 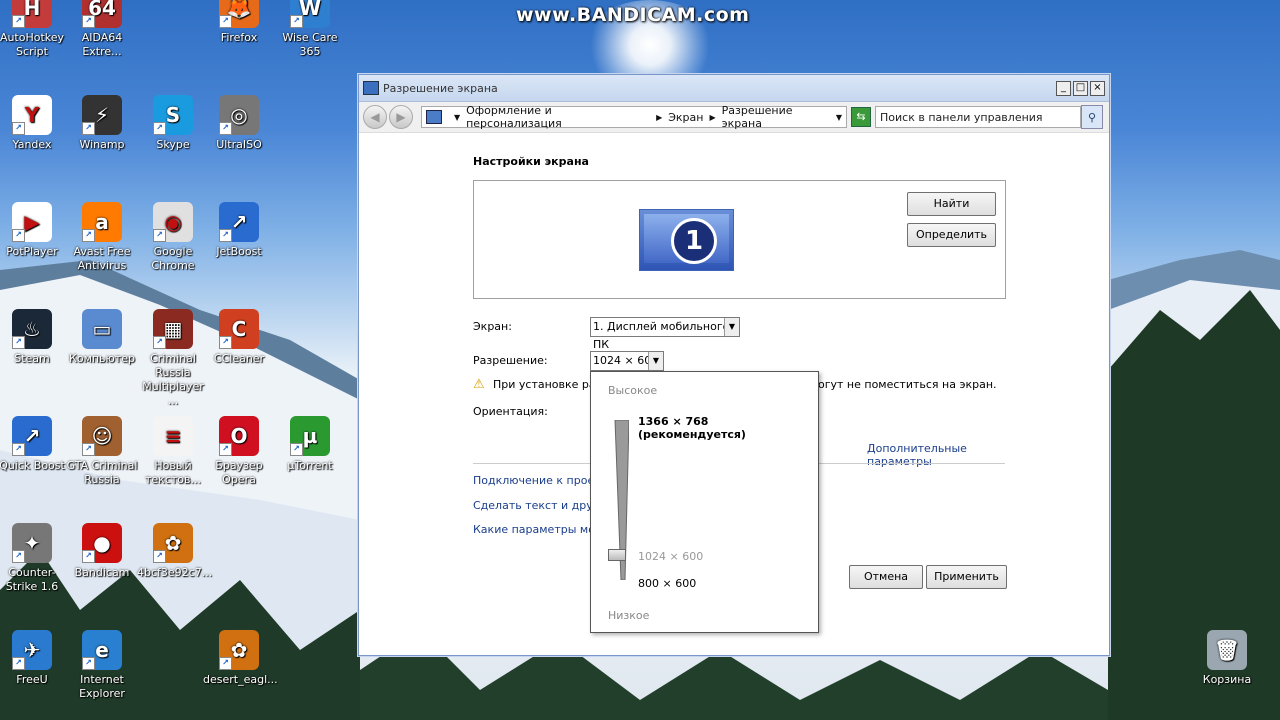 I want to click on desktop-icon: Y ↗ Yandex, so click(x=34, y=123).